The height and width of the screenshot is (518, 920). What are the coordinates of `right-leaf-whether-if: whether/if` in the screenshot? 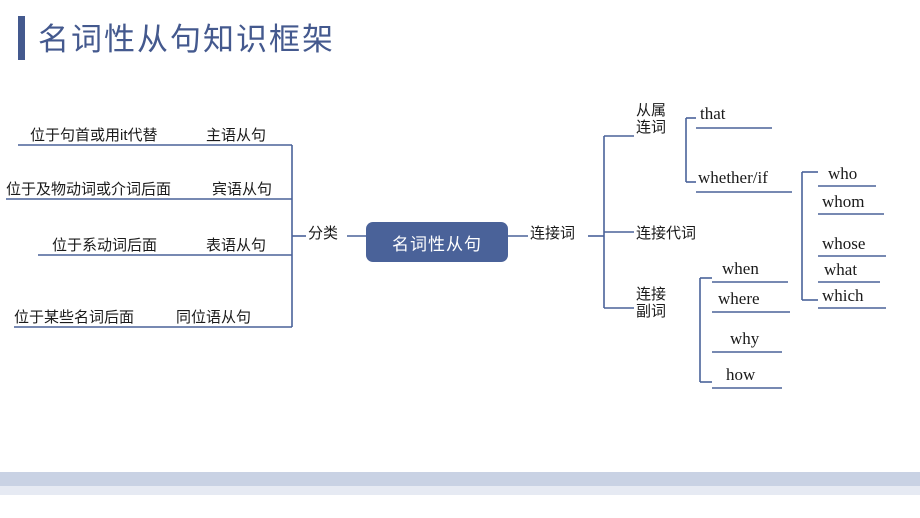 It's located at (733, 177).